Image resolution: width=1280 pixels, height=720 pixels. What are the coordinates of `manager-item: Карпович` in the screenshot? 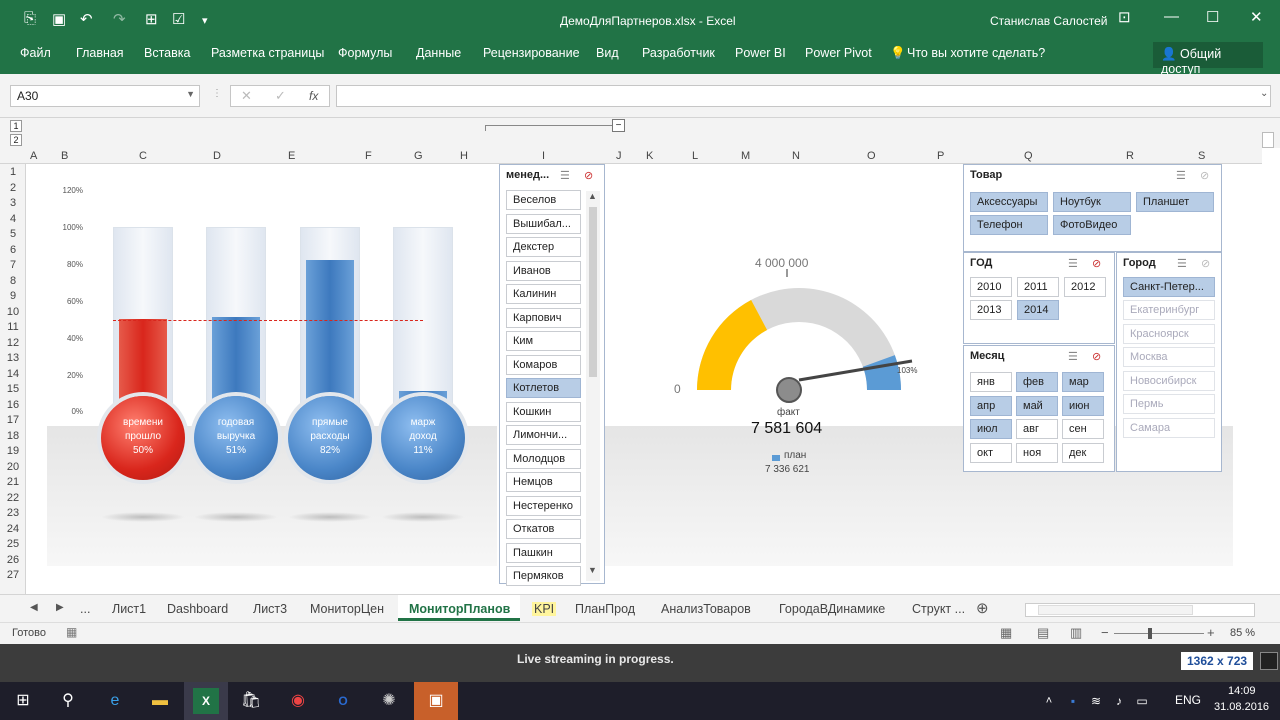 It's located at (543, 317).